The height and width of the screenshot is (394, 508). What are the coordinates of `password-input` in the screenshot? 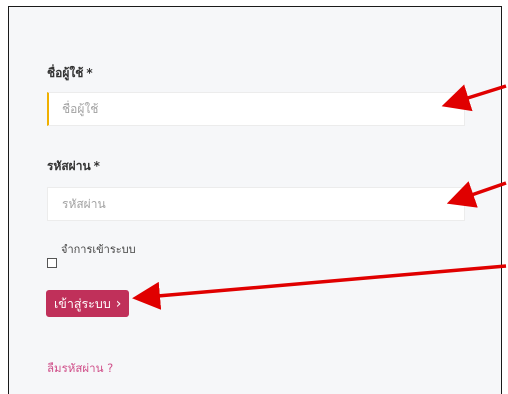 It's located at (256, 204).